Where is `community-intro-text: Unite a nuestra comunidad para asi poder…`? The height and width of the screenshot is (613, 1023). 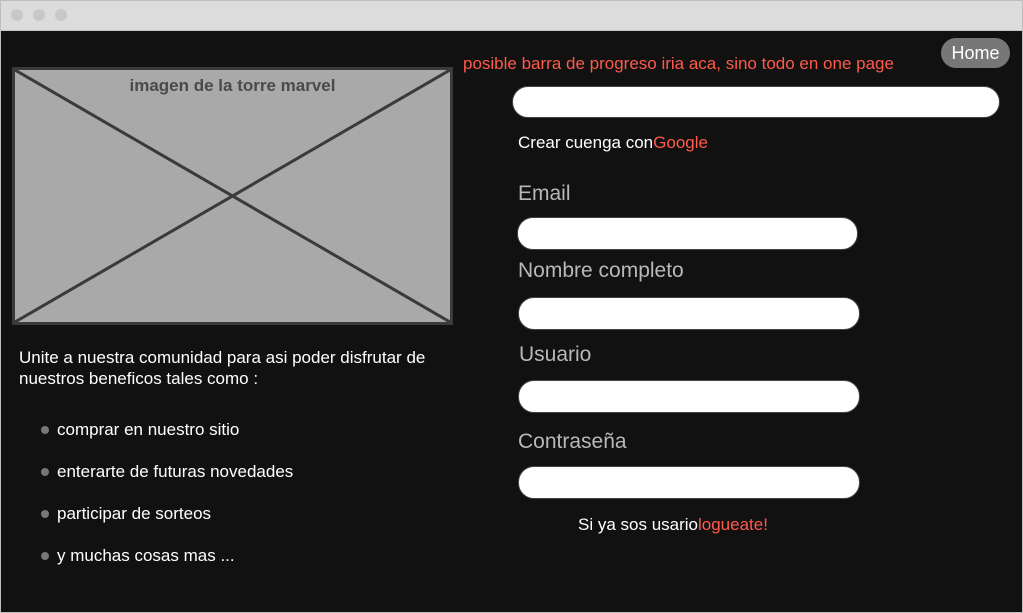
community-intro-text: Unite a nuestra comunidad para asi poder… is located at coordinates (222, 368).